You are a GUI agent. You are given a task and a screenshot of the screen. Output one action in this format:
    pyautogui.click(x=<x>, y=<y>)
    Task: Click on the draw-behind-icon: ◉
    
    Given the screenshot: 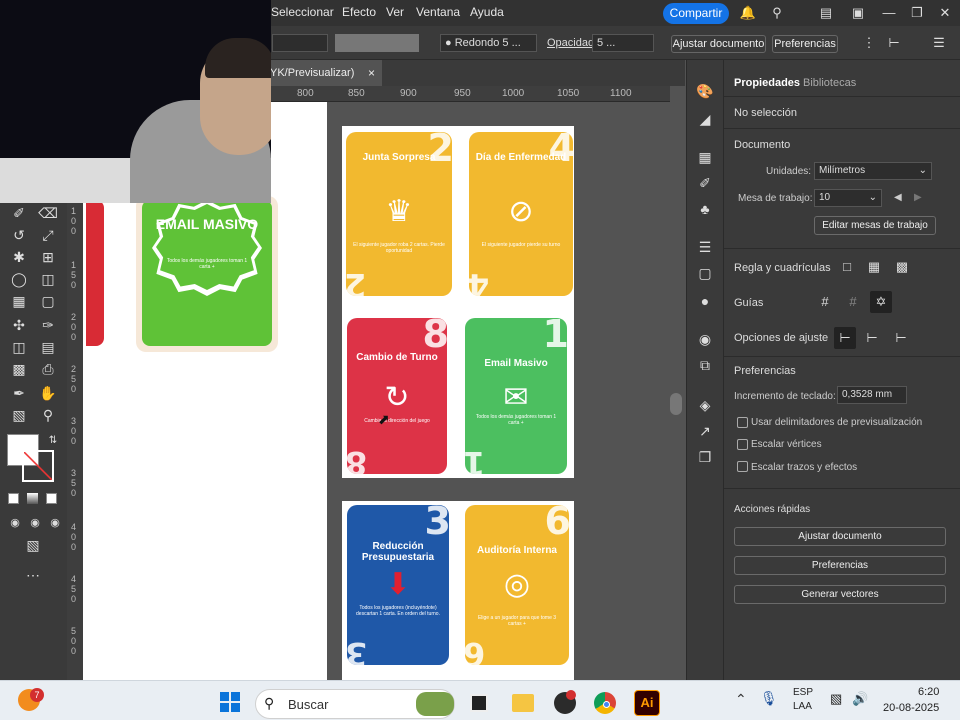 What is the action you would take?
    pyautogui.click(x=35, y=523)
    